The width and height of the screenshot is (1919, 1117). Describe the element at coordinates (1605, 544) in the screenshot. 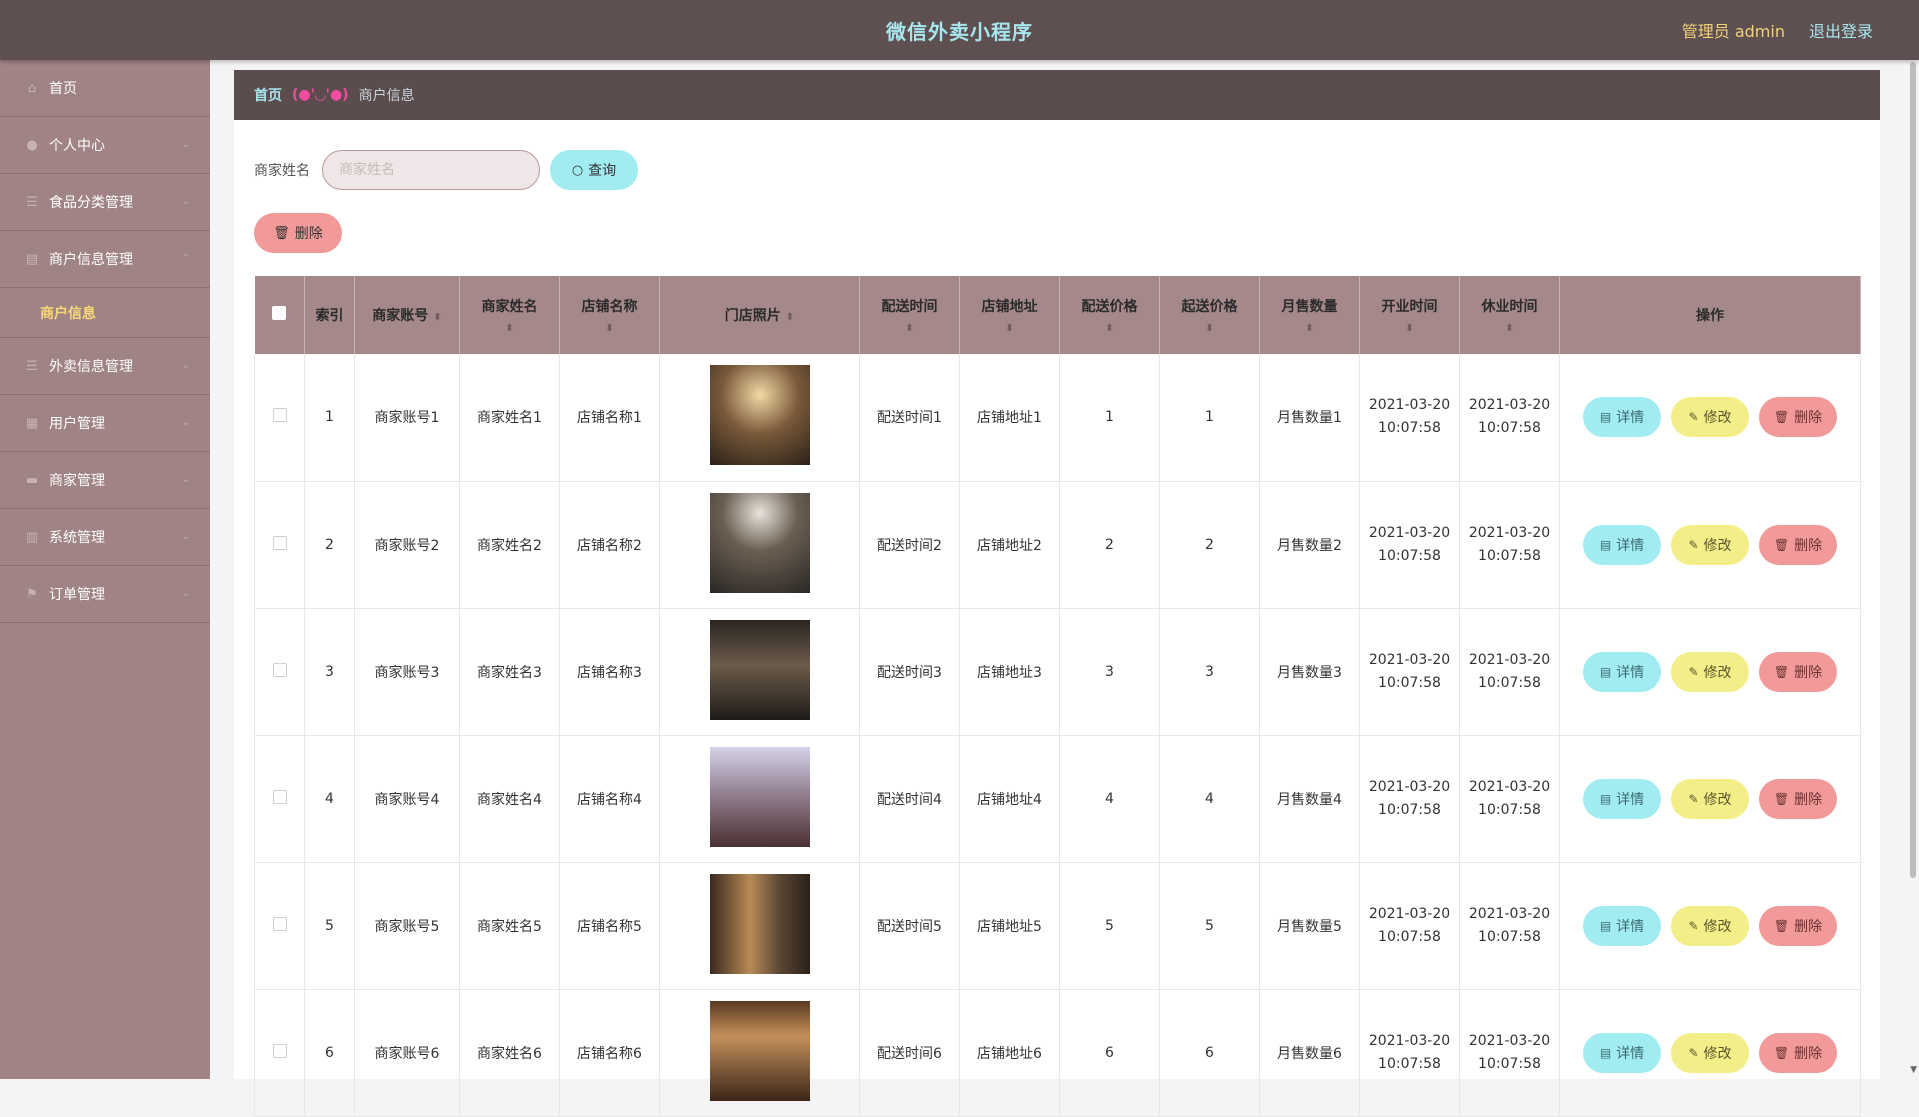

I see `document-icon: ▤` at that location.